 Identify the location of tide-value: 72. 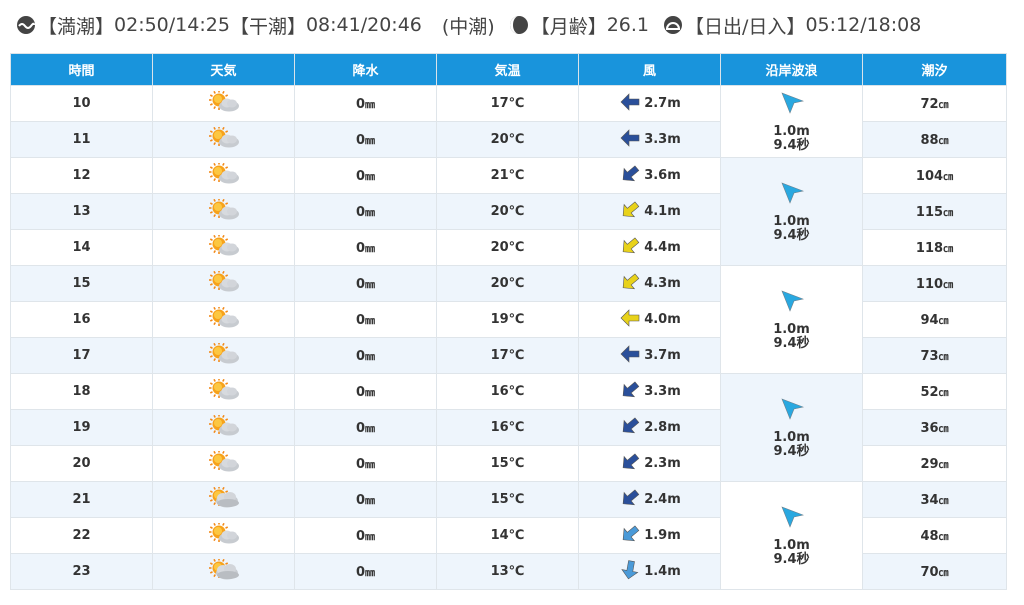
(929, 104).